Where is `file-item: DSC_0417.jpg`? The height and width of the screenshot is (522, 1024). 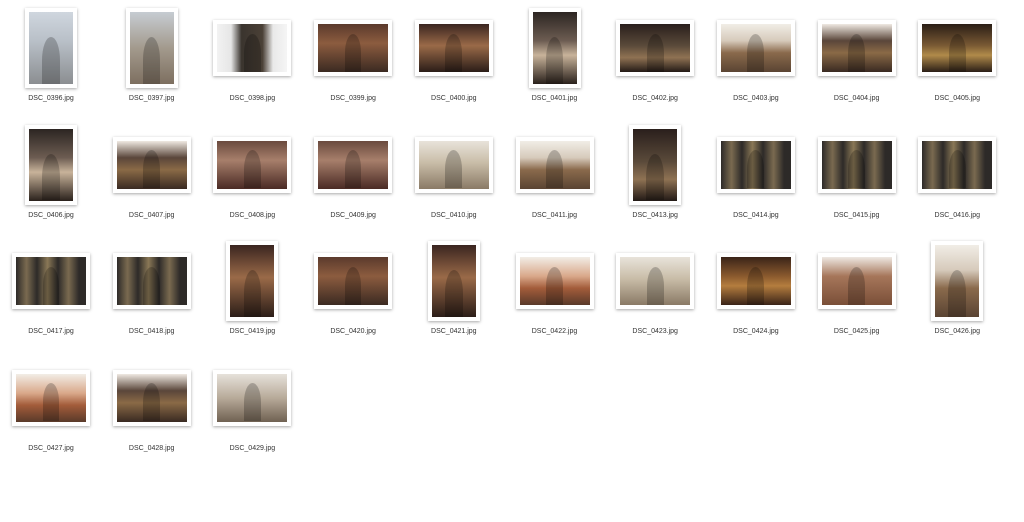
file-item: DSC_0417.jpg is located at coordinates (51, 294).